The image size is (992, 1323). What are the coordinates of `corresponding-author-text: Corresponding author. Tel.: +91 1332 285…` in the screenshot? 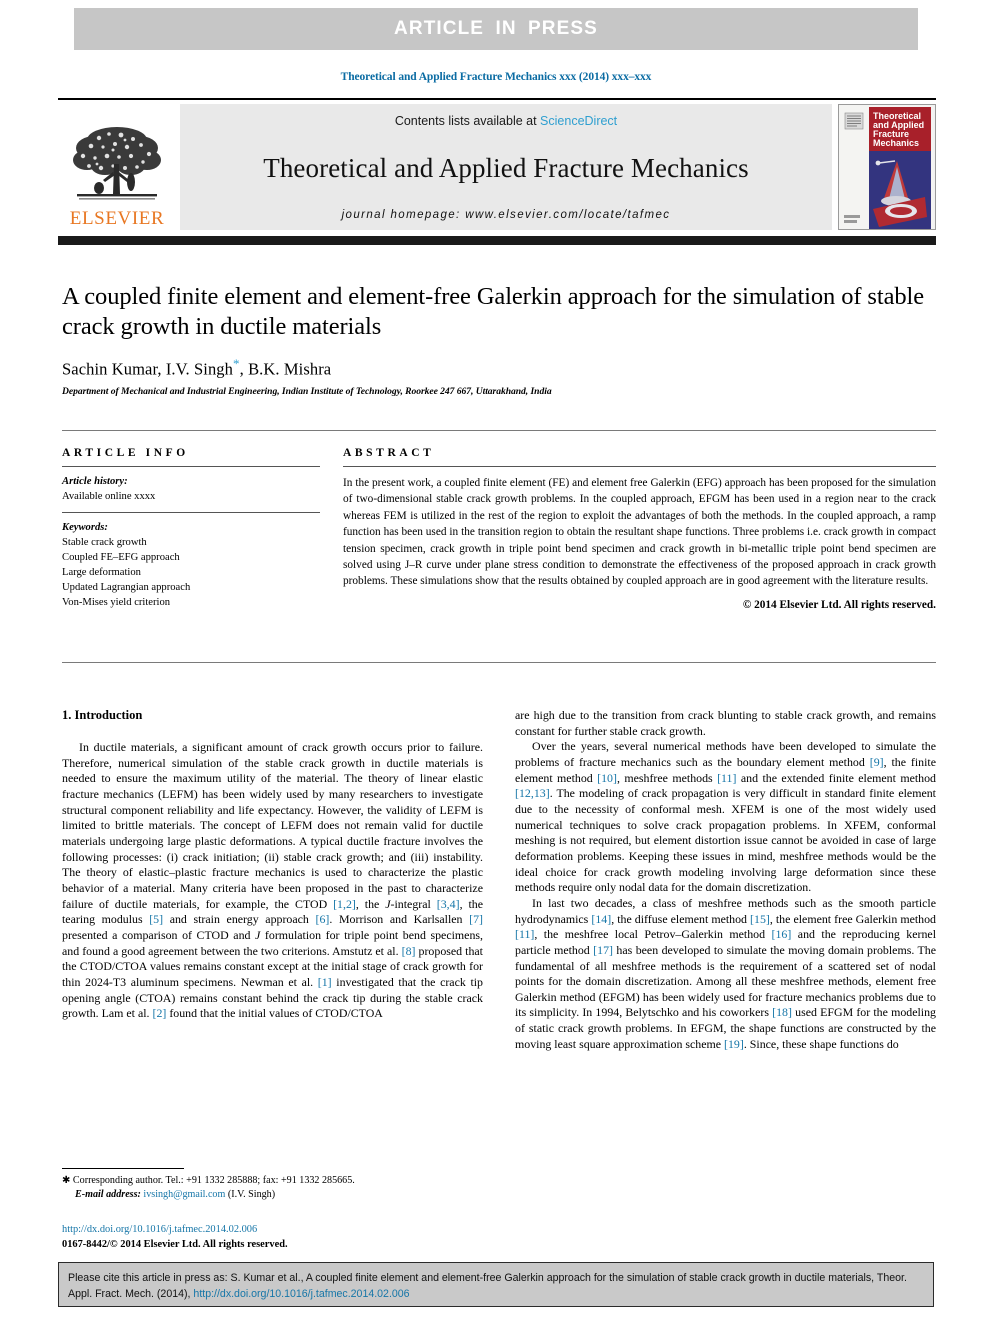 It's located at (213, 1180).